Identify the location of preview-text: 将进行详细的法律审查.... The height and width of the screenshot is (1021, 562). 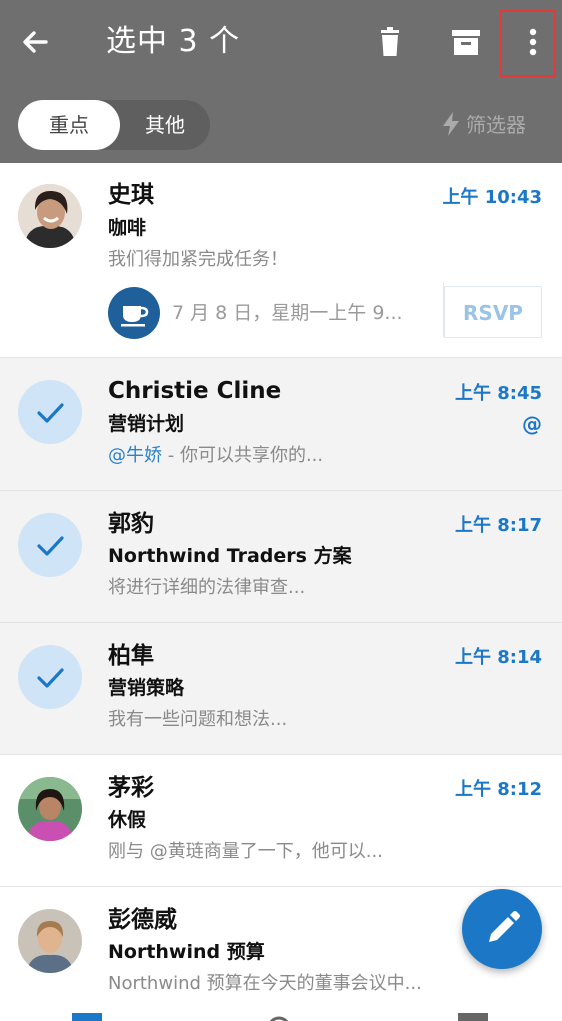
(207, 587).